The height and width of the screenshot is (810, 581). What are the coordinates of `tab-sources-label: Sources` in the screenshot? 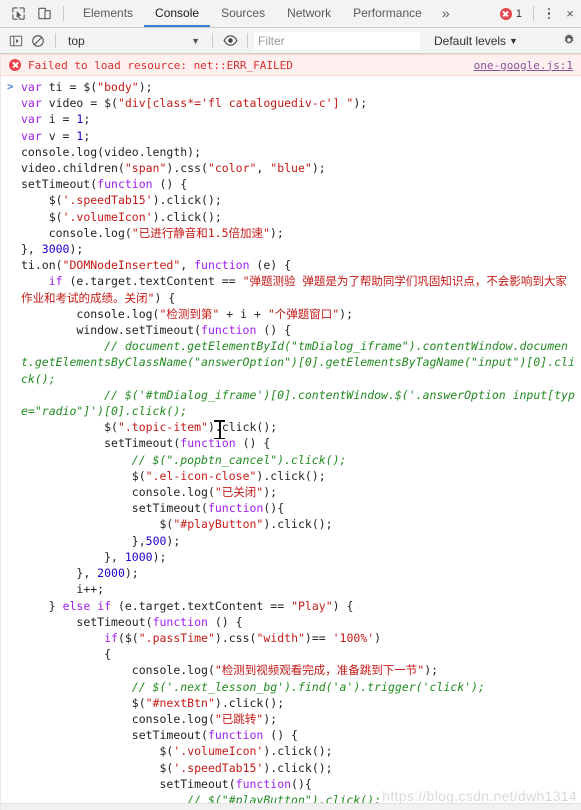 It's located at (243, 12).